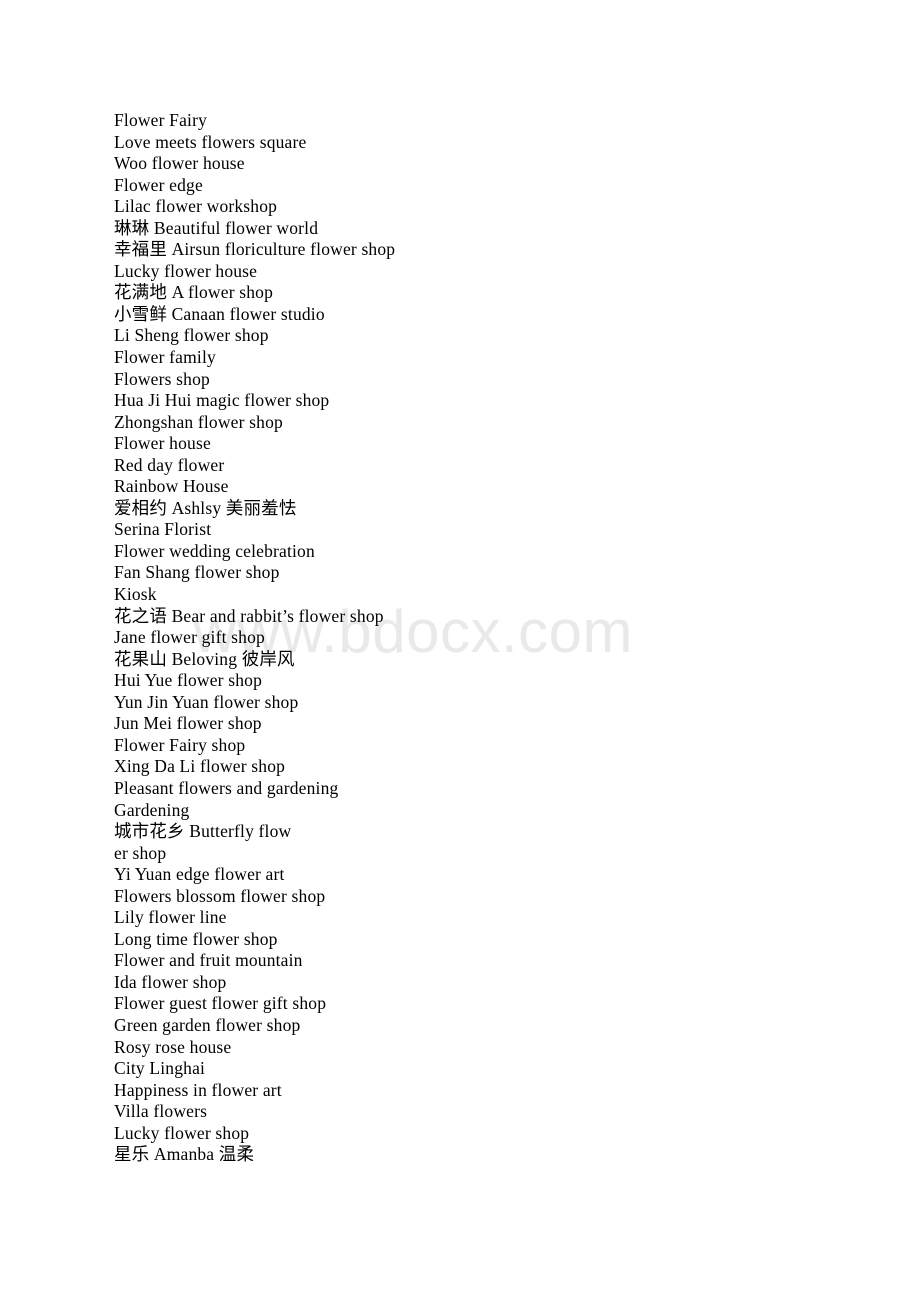 The height and width of the screenshot is (1302, 920). Describe the element at coordinates (165, 357) in the screenshot. I see `text-line: Flower family` at that location.